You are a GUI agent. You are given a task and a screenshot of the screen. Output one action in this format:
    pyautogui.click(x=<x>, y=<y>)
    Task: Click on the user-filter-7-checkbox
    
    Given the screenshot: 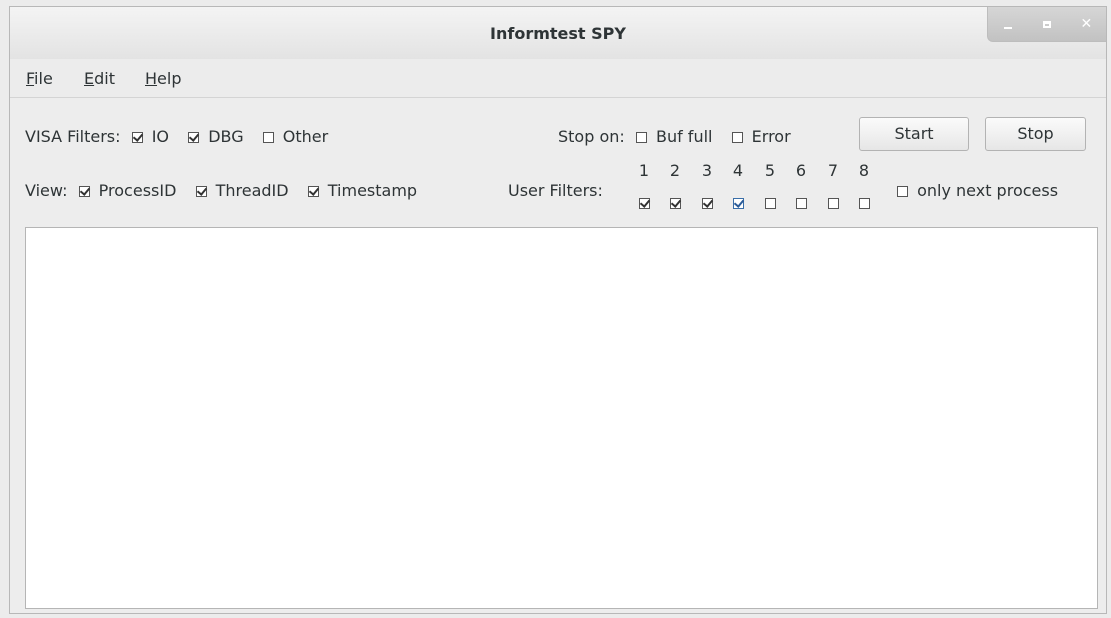 What is the action you would take?
    pyautogui.click(x=833, y=203)
    